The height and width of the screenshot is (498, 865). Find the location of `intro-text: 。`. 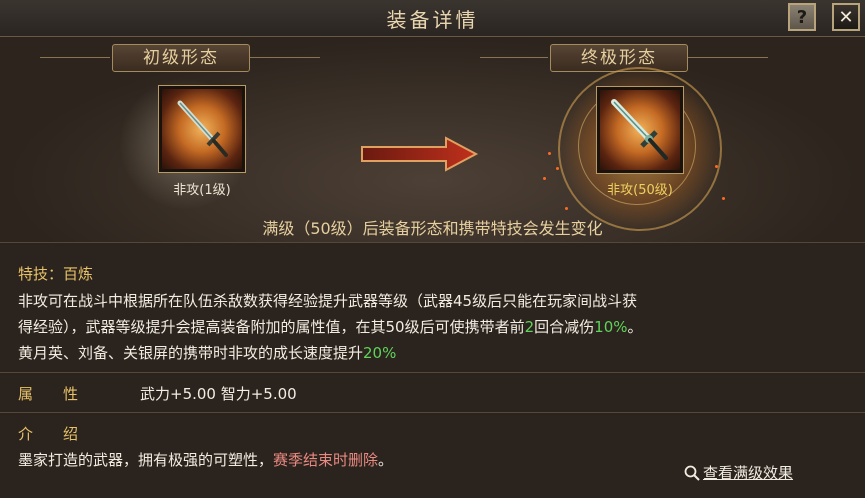

intro-text: 。 is located at coordinates (386, 460).